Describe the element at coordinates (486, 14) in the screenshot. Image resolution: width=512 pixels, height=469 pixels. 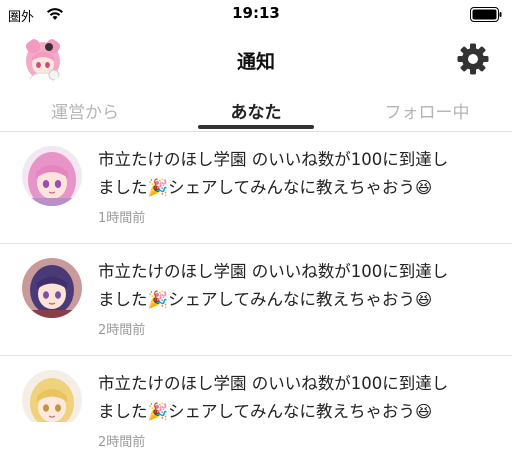
I see `battery-icon` at that location.